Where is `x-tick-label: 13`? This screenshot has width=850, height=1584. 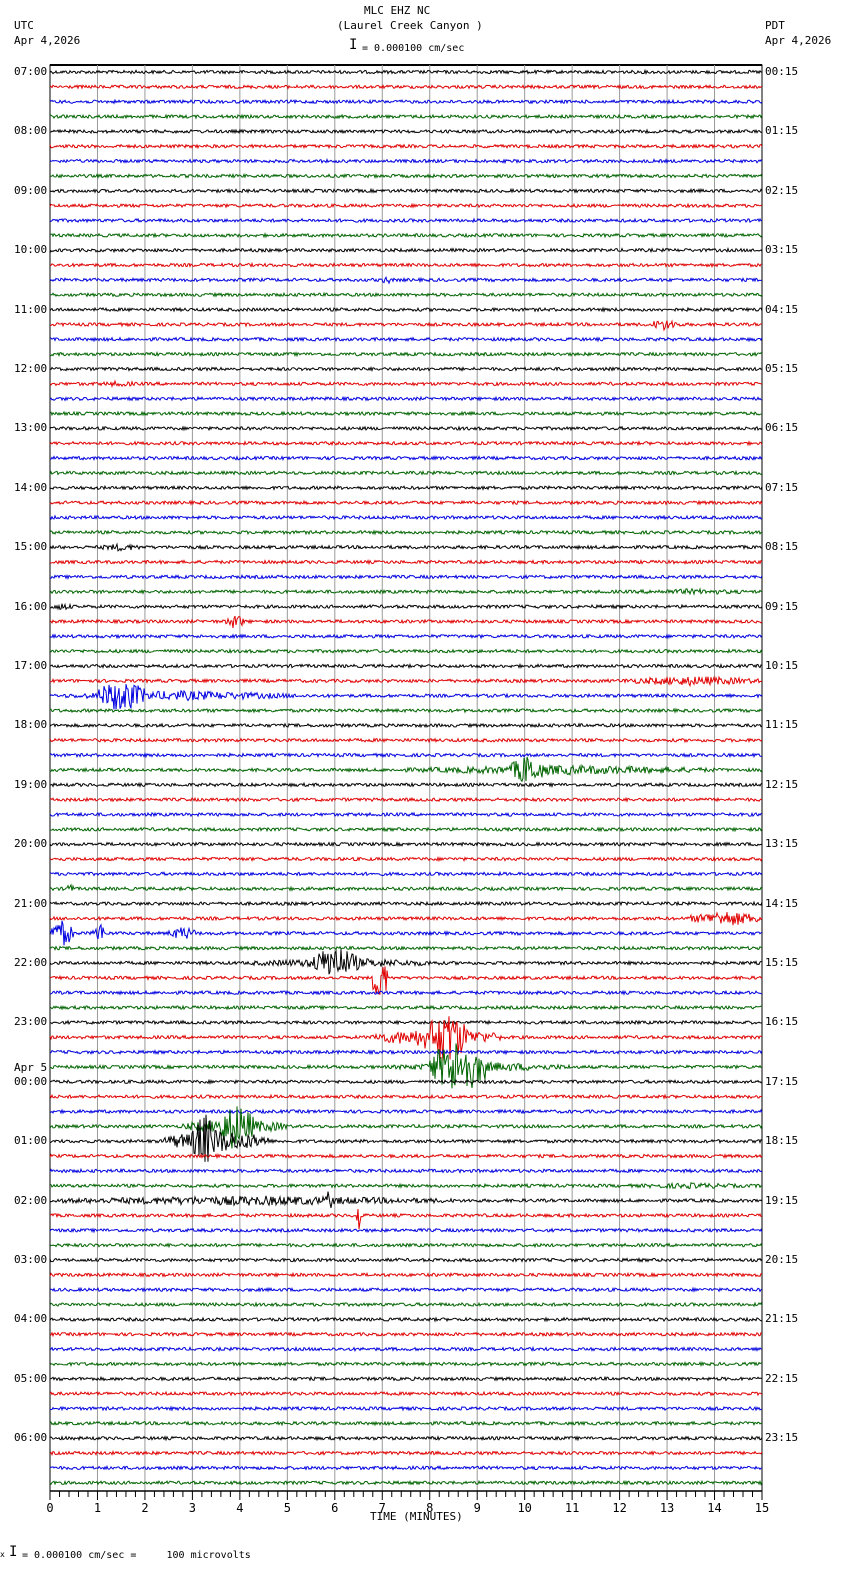 x-tick-label: 13 is located at coordinates (667, 1508).